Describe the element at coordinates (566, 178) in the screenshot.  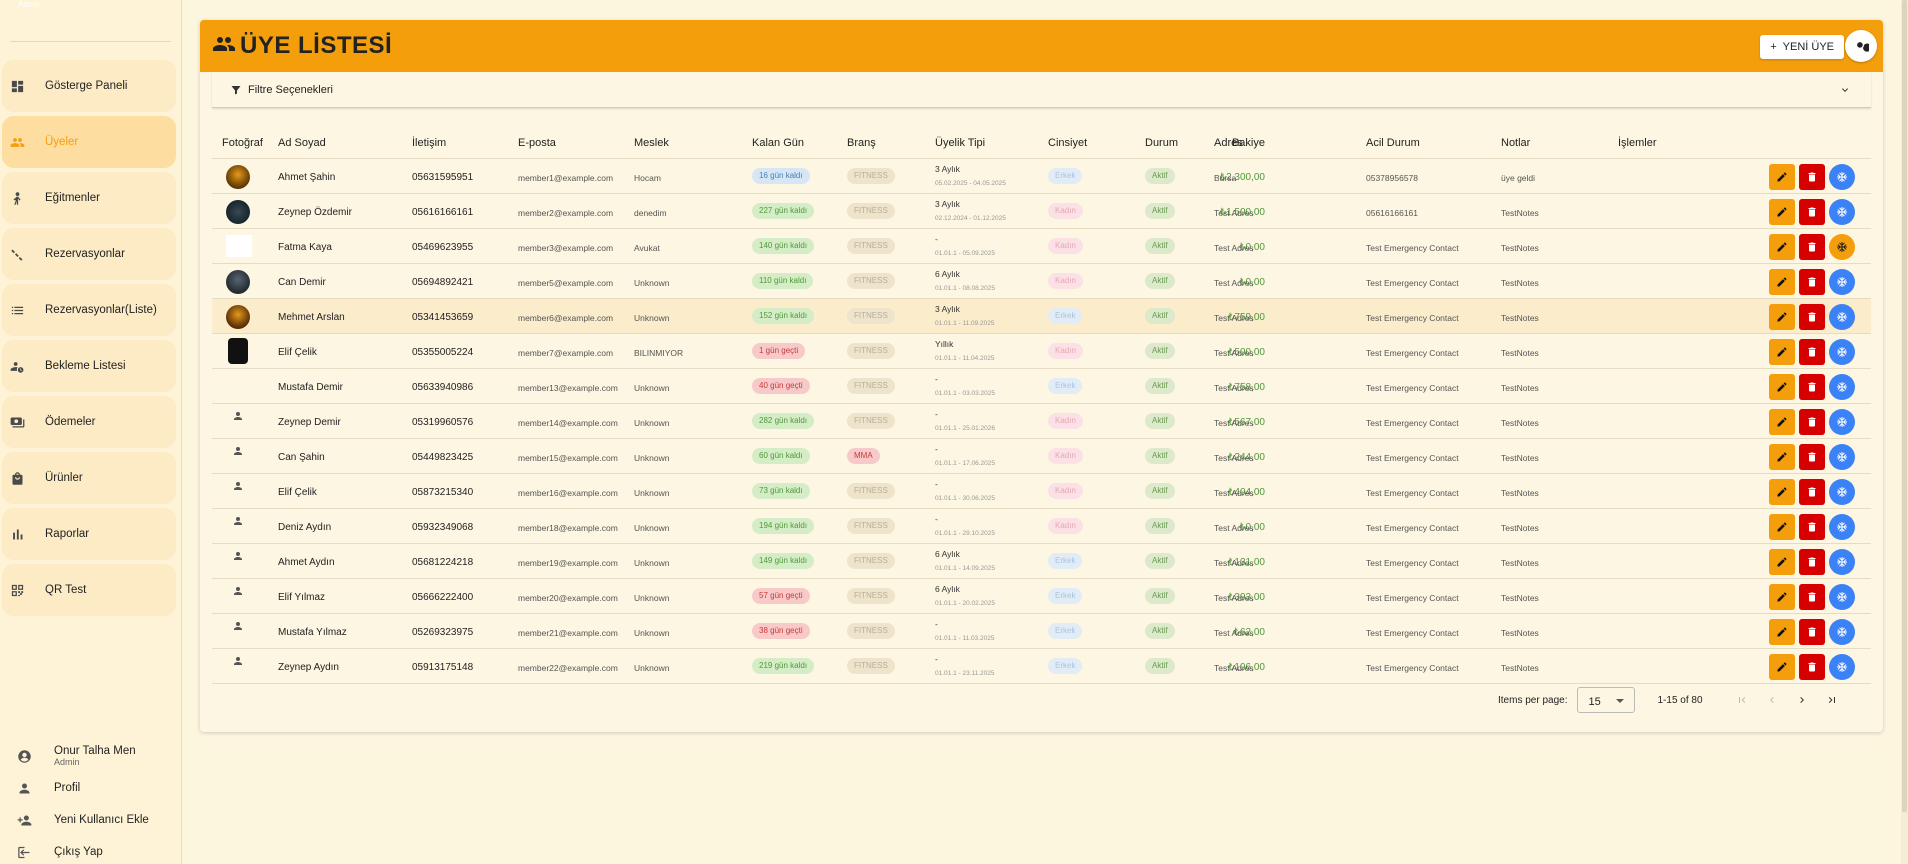
I see `member-email: member1@example.com` at that location.